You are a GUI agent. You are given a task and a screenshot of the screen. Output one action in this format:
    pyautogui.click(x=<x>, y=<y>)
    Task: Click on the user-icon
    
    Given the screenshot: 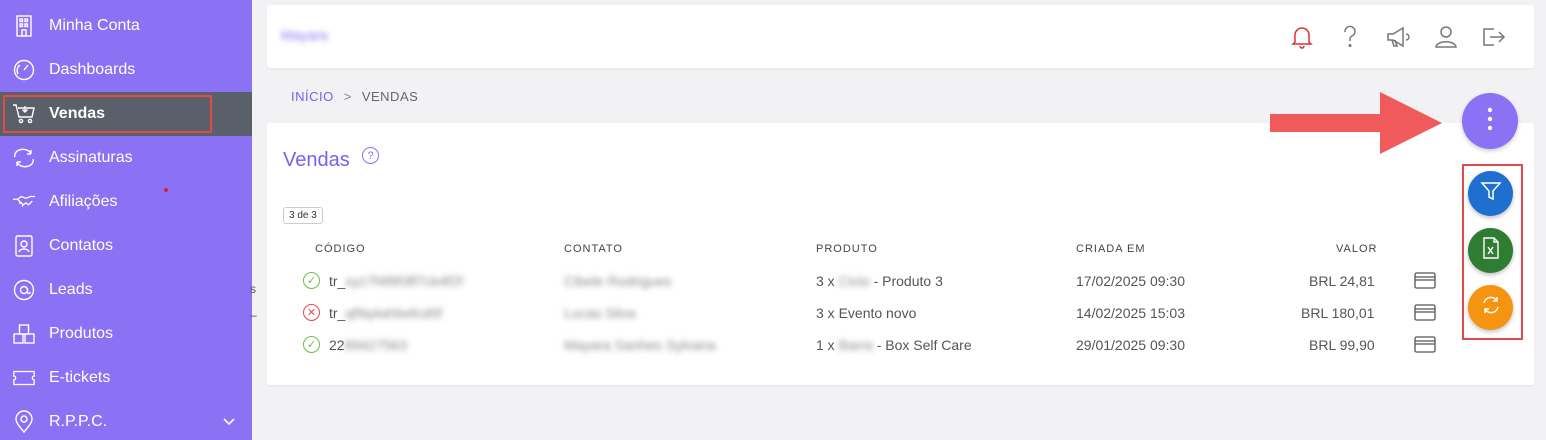 What is the action you would take?
    pyautogui.click(x=1446, y=37)
    